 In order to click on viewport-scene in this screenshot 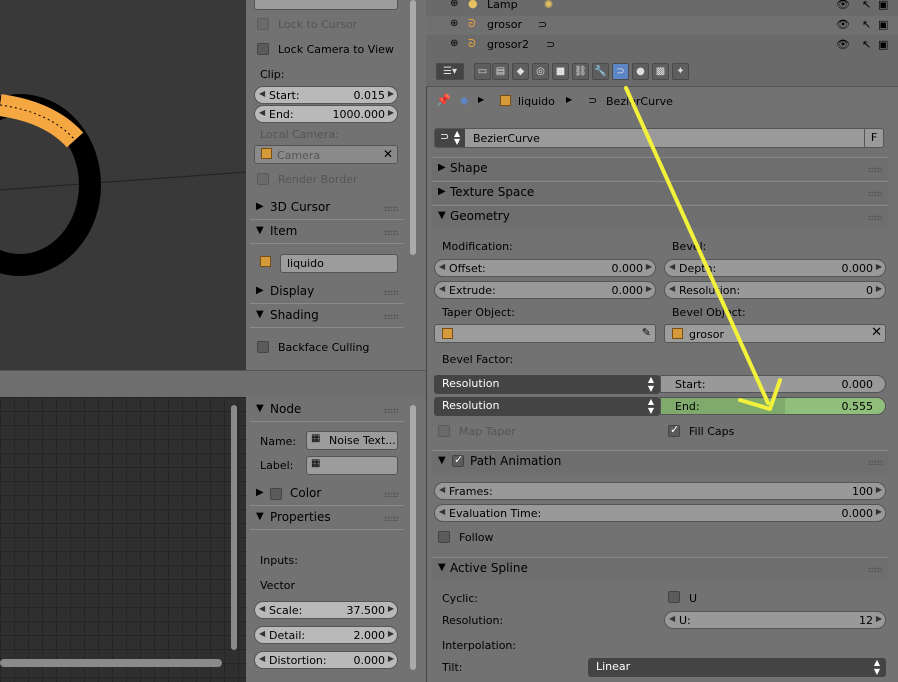, I will do `click(123, 185)`.